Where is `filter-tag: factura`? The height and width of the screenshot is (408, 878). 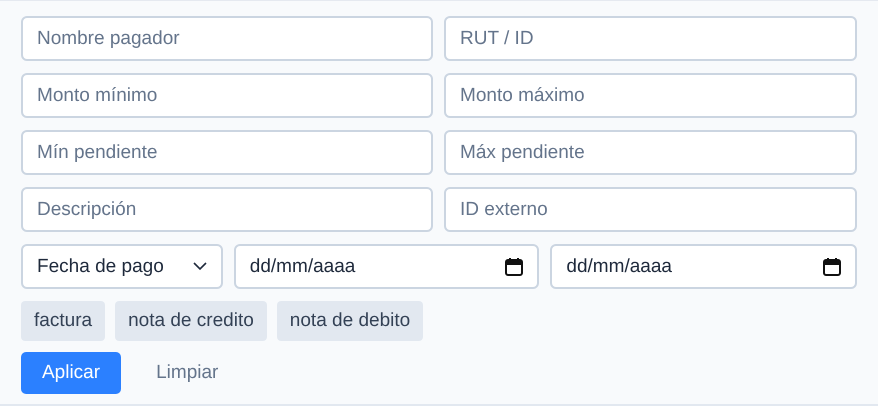
filter-tag: factura is located at coordinates (63, 321).